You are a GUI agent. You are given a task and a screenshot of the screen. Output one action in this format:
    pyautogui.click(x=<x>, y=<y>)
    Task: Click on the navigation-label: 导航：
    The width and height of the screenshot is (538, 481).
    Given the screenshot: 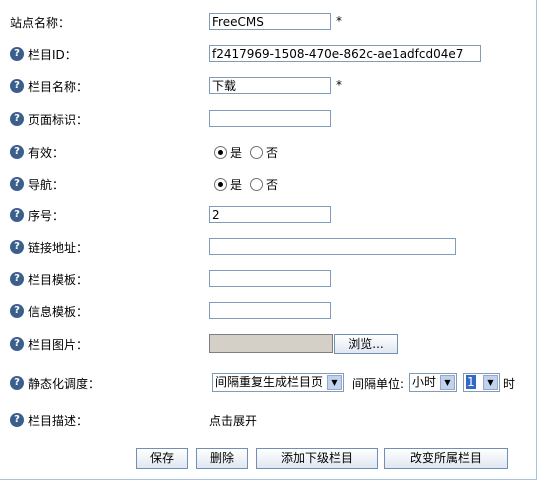 What is the action you would take?
    pyautogui.click(x=46, y=184)
    